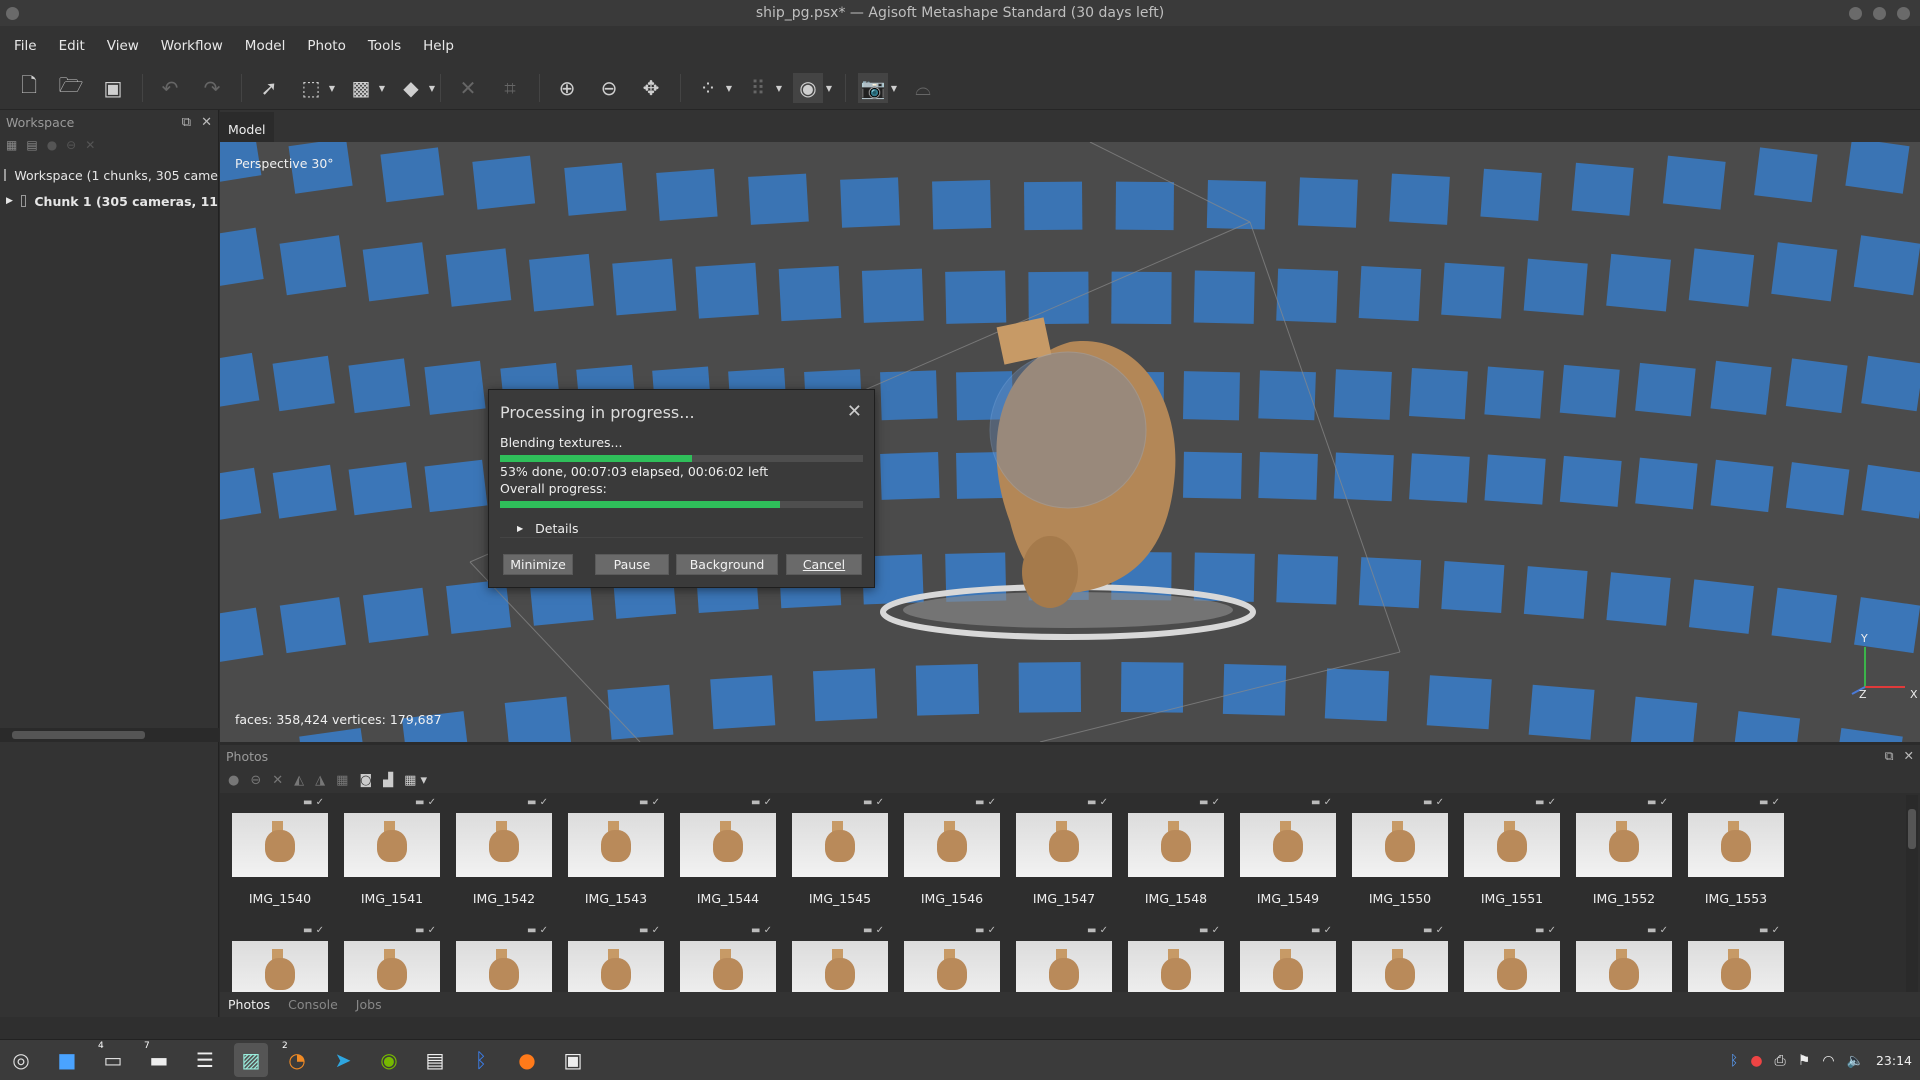 The image size is (1920, 1080). I want to click on photo-thumbnail: ▬ ✓ IMG_1547, so click(1064, 851).